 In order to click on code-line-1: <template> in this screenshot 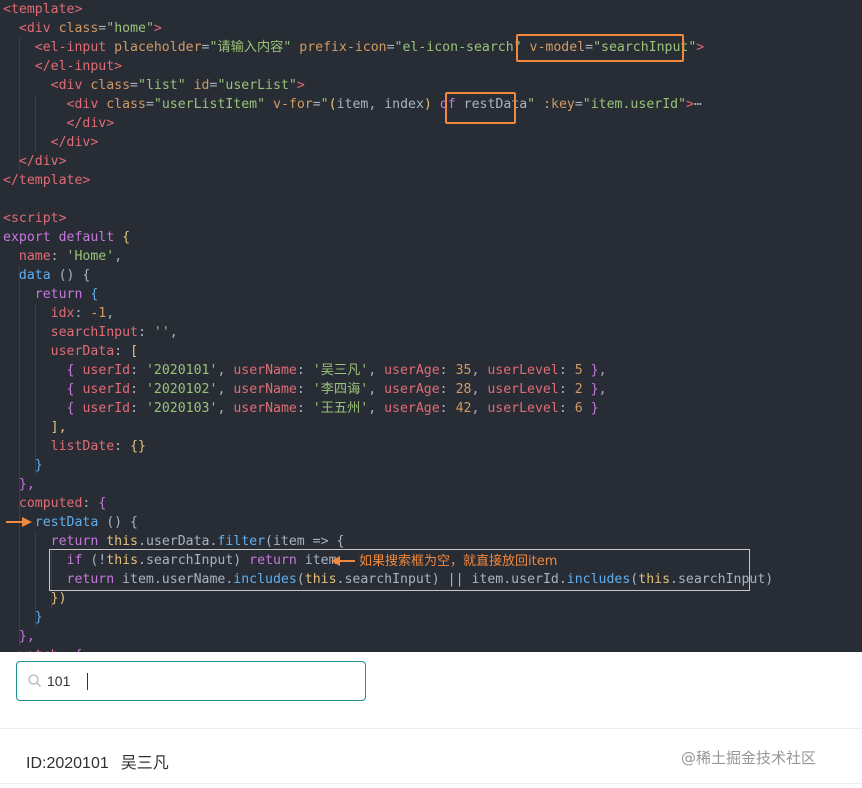, I will do `click(42, 9)`.